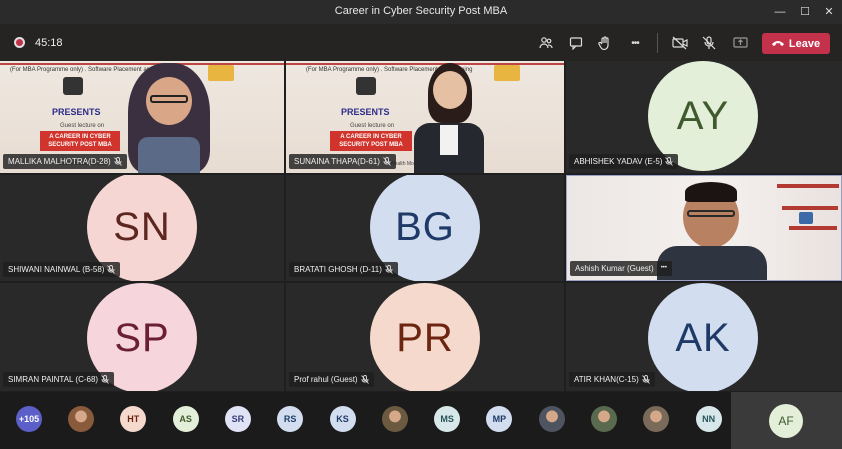 The image size is (842, 449). Describe the element at coordinates (708, 419) in the screenshot. I see `participant-avatar: NN` at that location.